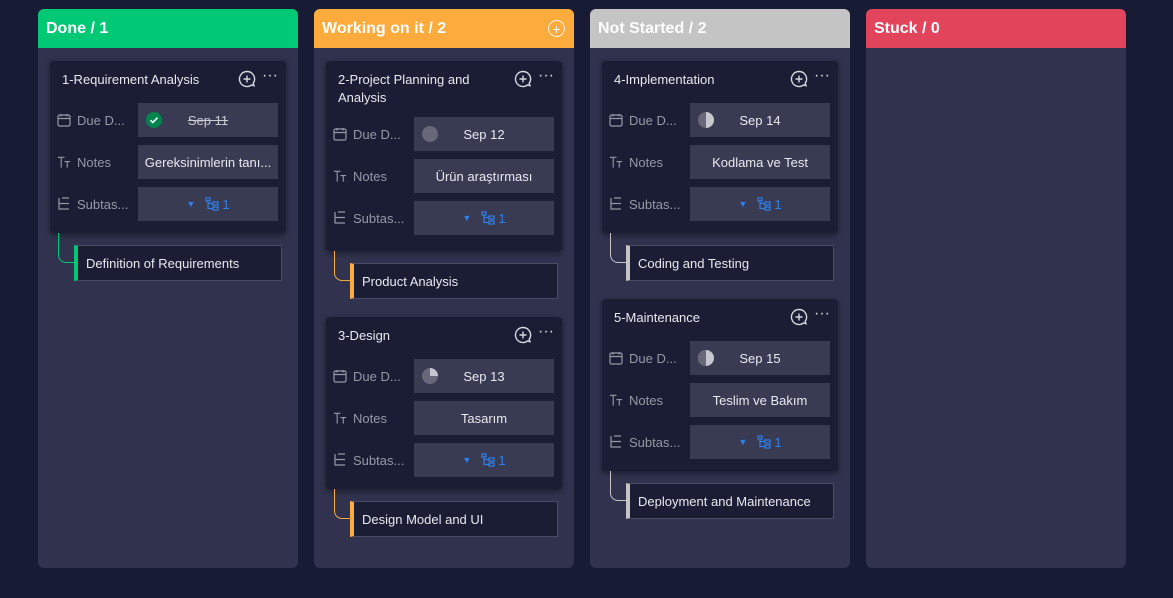  Describe the element at coordinates (418, 88) in the screenshot. I see `card-title: 2-Project Planning and Analysis` at that location.